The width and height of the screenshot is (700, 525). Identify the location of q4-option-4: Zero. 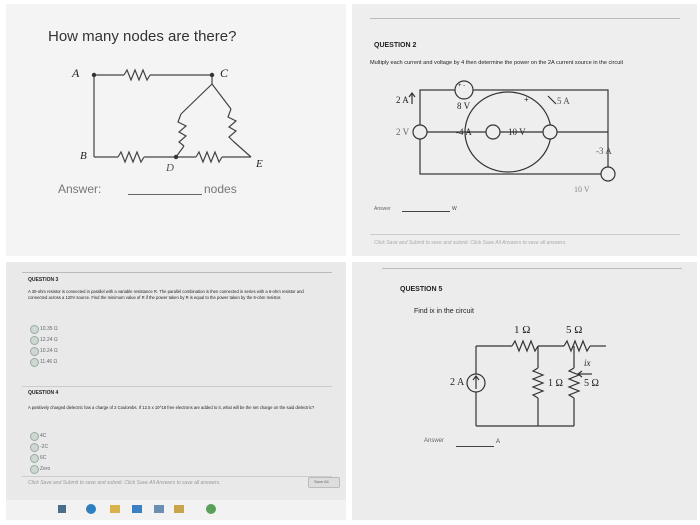
(45, 469).